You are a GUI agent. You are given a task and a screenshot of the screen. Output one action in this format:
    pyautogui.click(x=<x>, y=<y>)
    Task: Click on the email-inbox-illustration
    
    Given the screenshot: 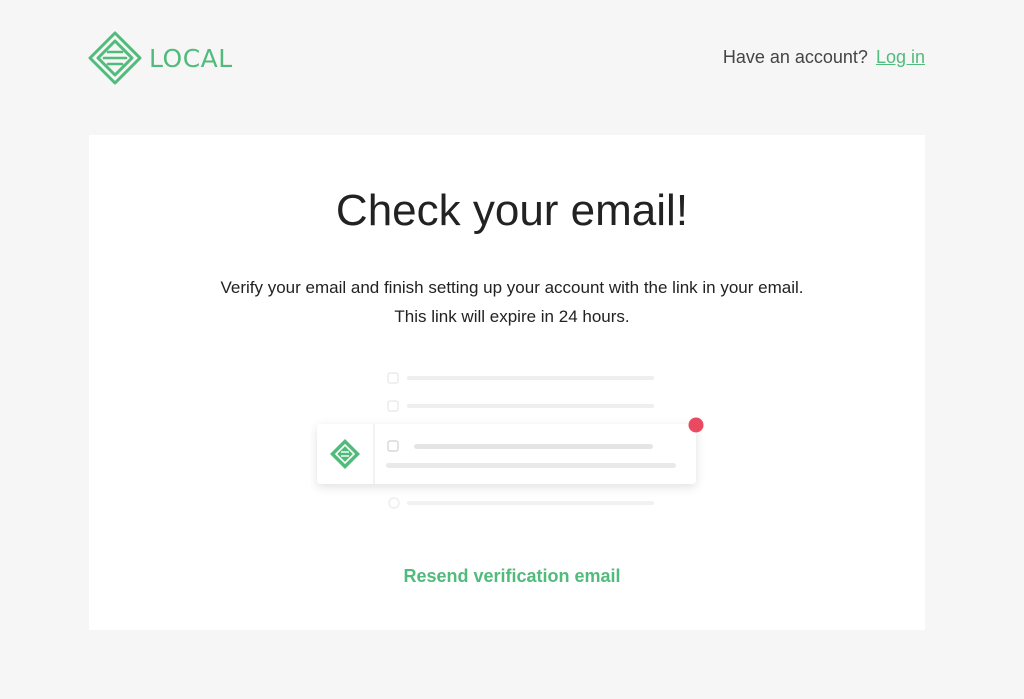 What is the action you would take?
    pyautogui.click(x=510, y=440)
    